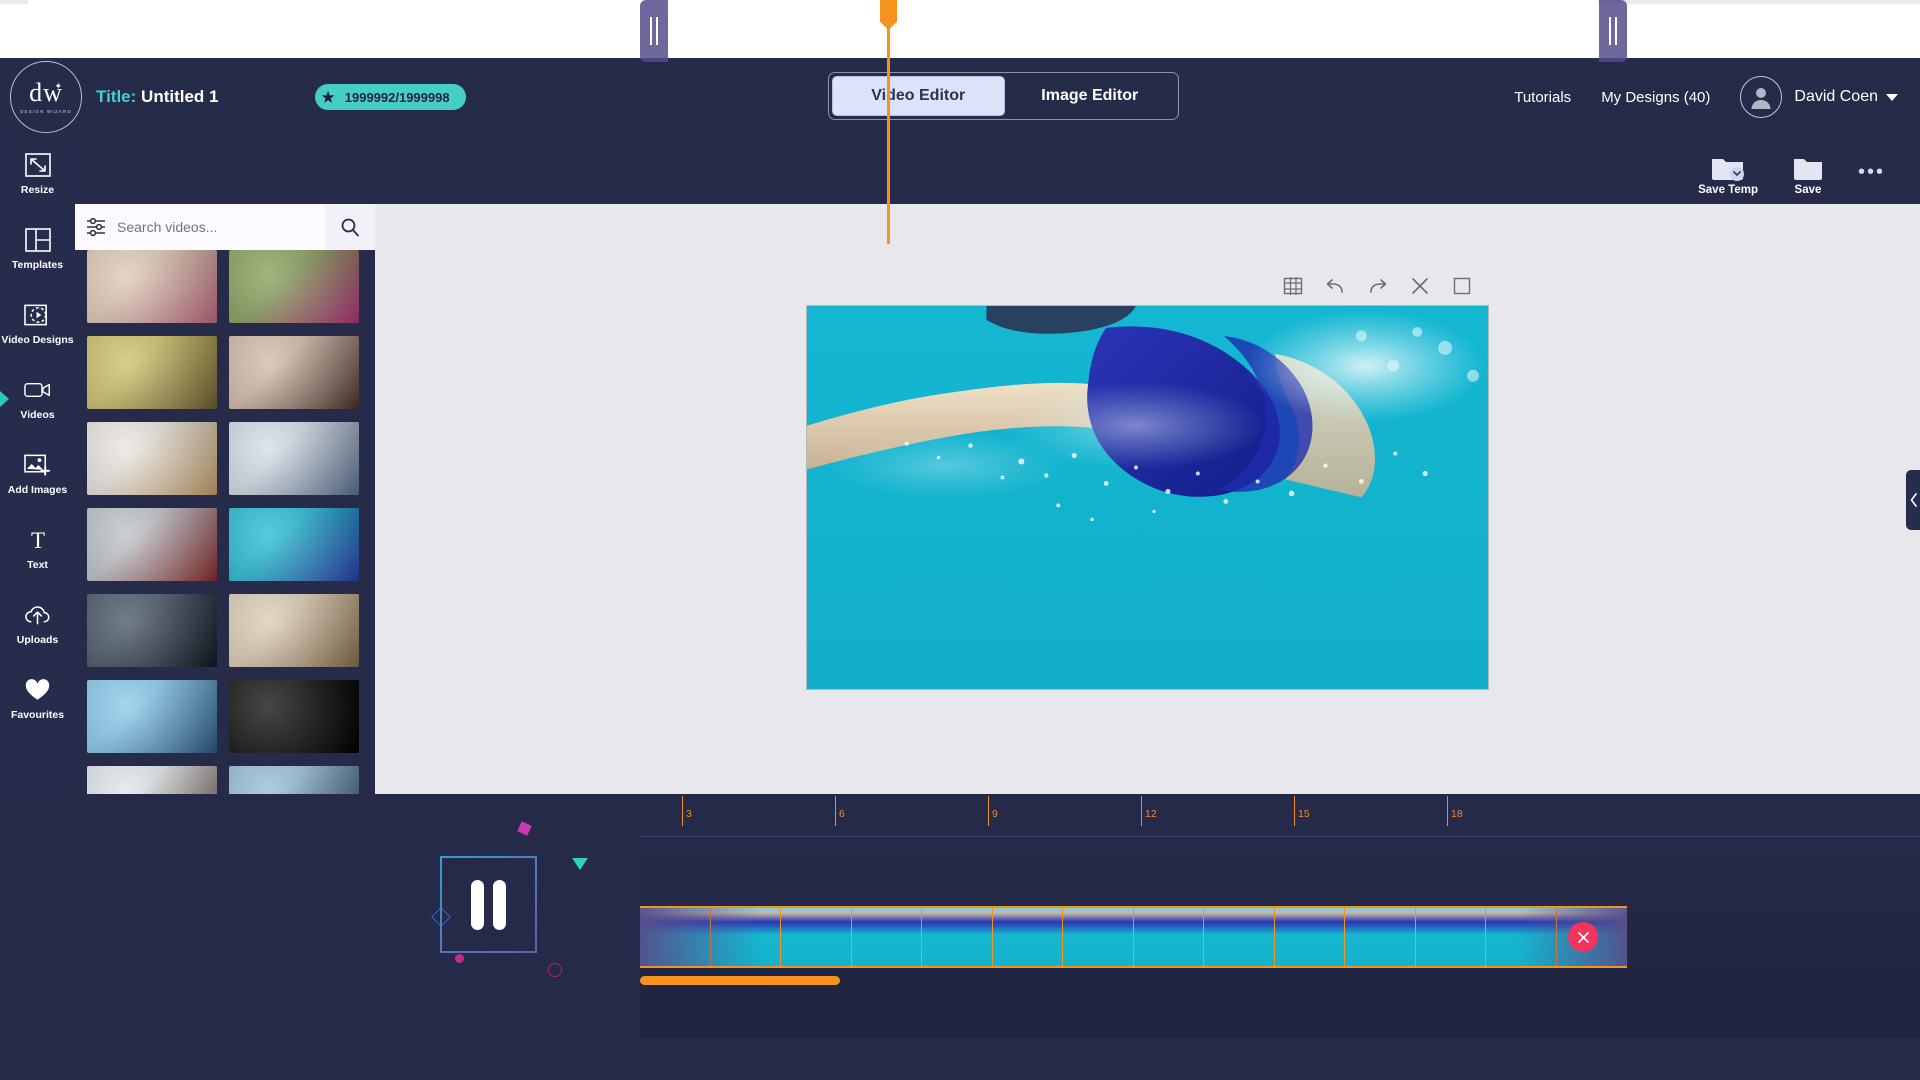 Image resolution: width=1920 pixels, height=1080 pixels. I want to click on thumbnail-family-craft-table, so click(152, 286).